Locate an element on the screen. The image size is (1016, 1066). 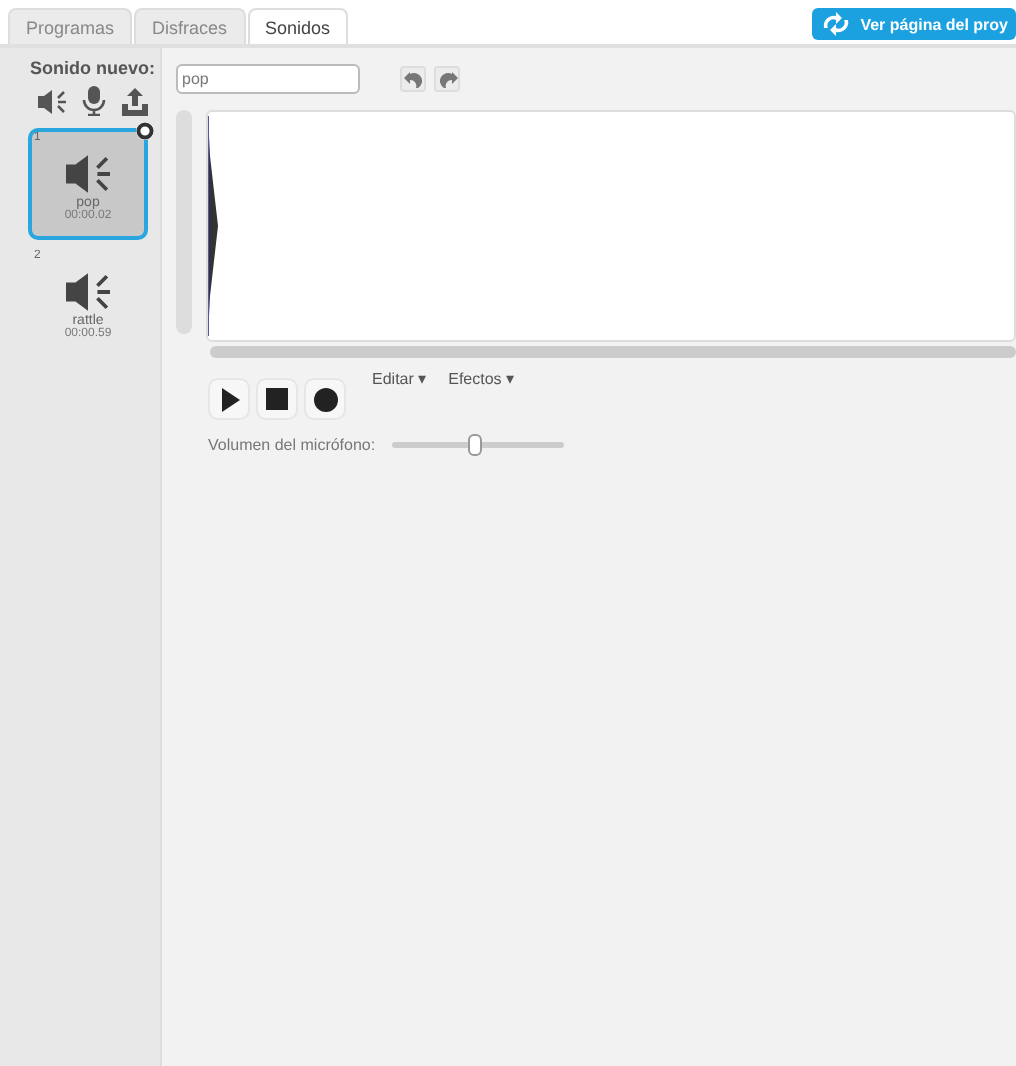
play-button is located at coordinates (229, 399).